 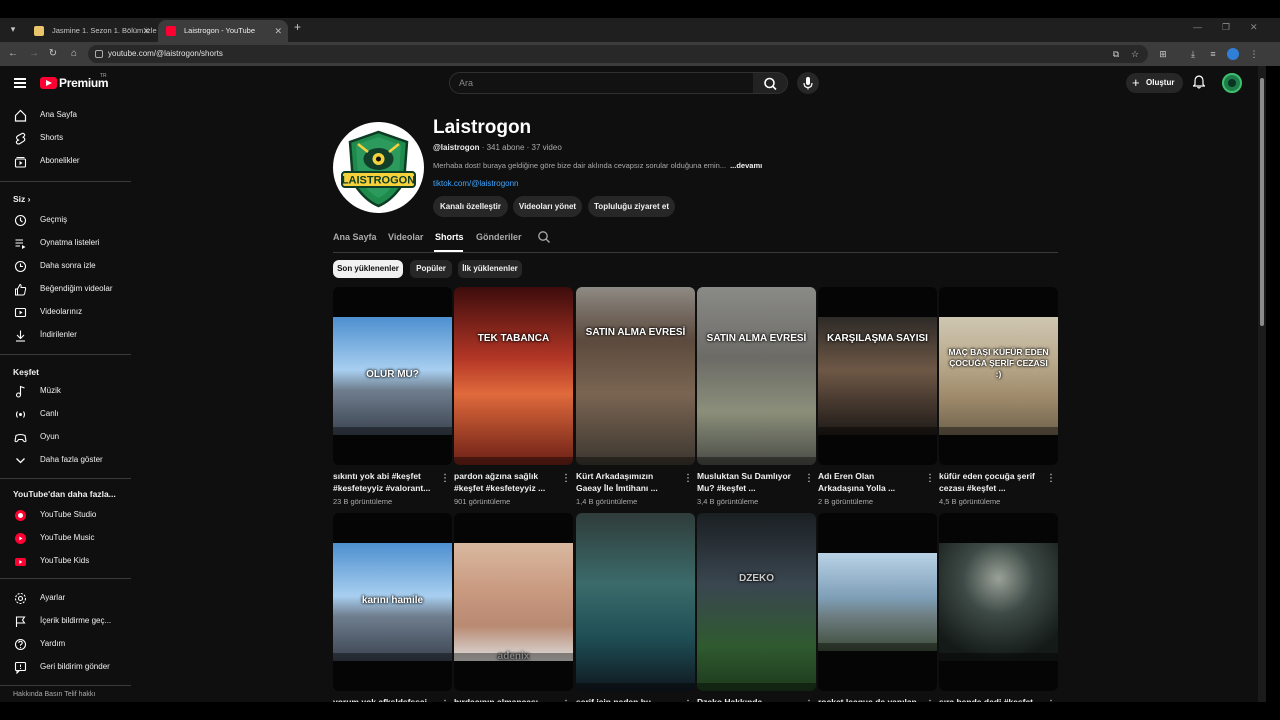 I want to click on visit-community-button: Topluluğu ziyaret et, so click(x=631, y=206).